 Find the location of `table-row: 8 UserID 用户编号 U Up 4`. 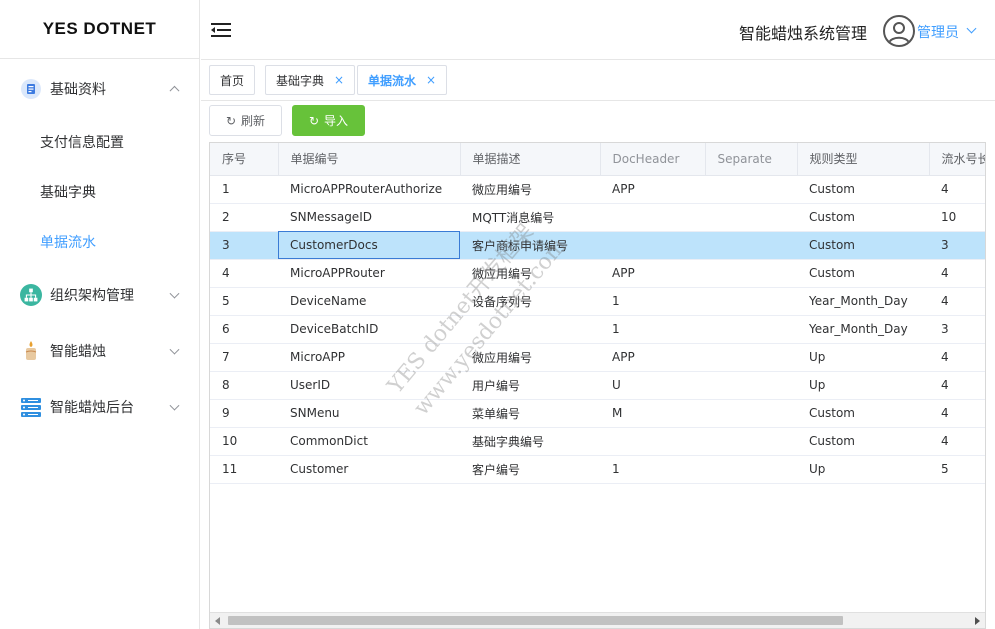

table-row: 8 UserID 用户编号 U Up 4 is located at coordinates (597, 385).